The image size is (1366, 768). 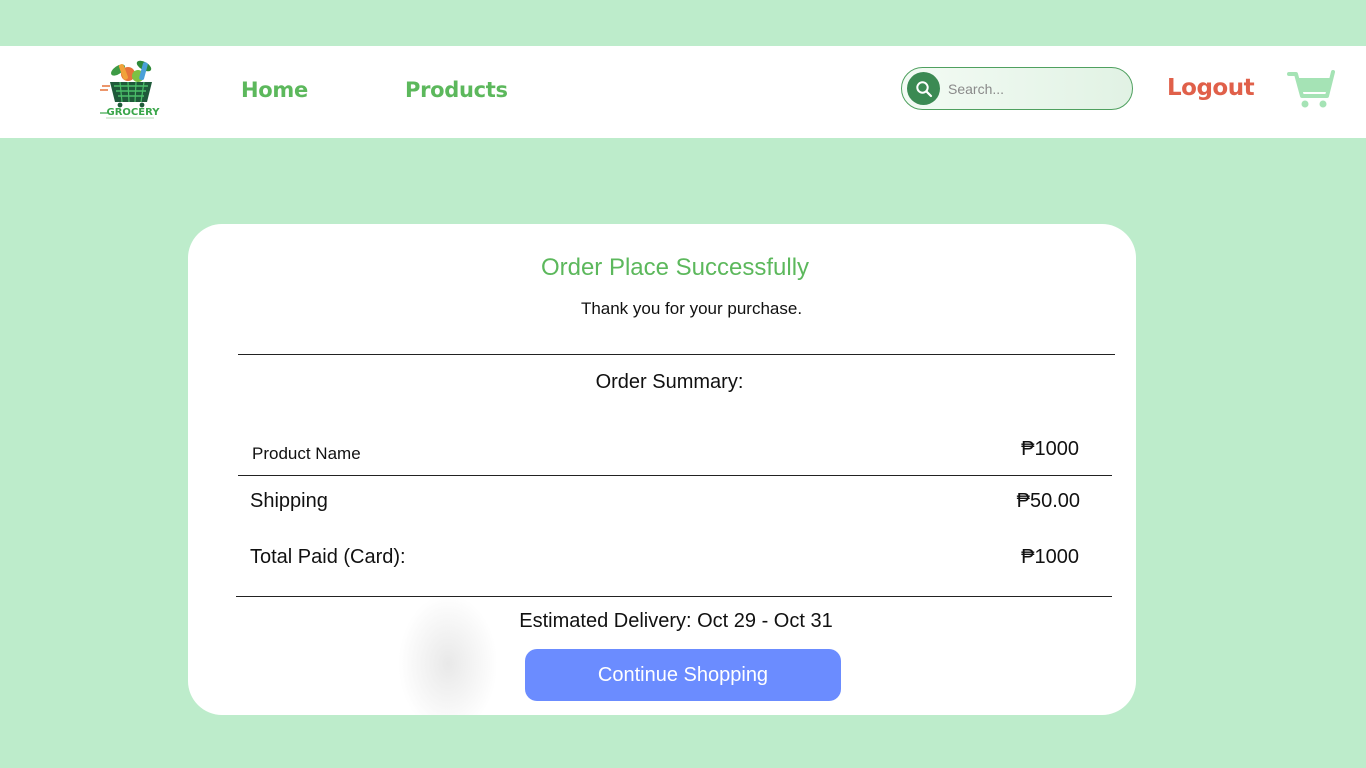 What do you see at coordinates (683, 675) in the screenshot?
I see `continue-shopping-button: Continue Shopping` at bounding box center [683, 675].